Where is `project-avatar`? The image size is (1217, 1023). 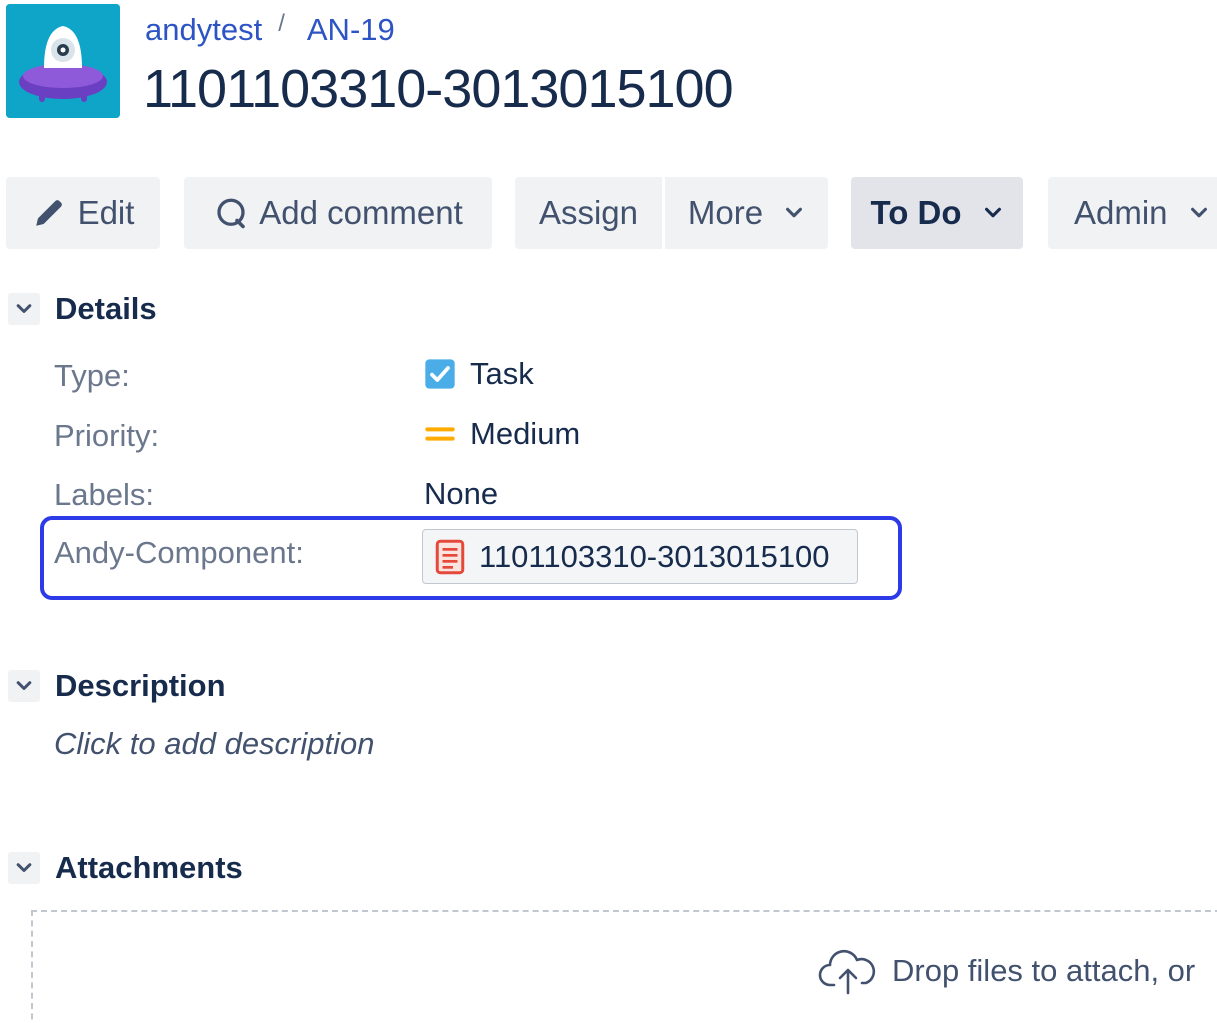 project-avatar is located at coordinates (63, 61).